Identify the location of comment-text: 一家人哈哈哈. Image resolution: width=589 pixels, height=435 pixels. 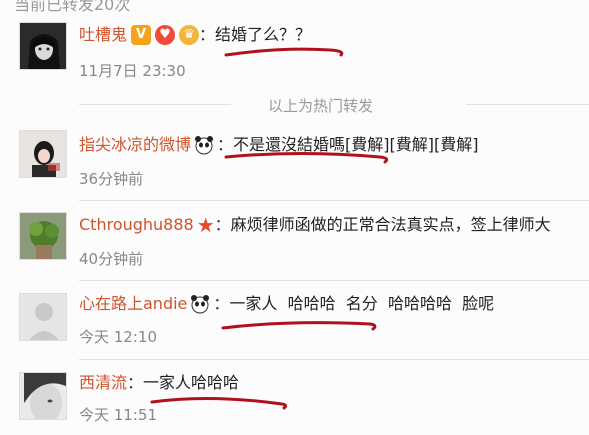
(191, 382).